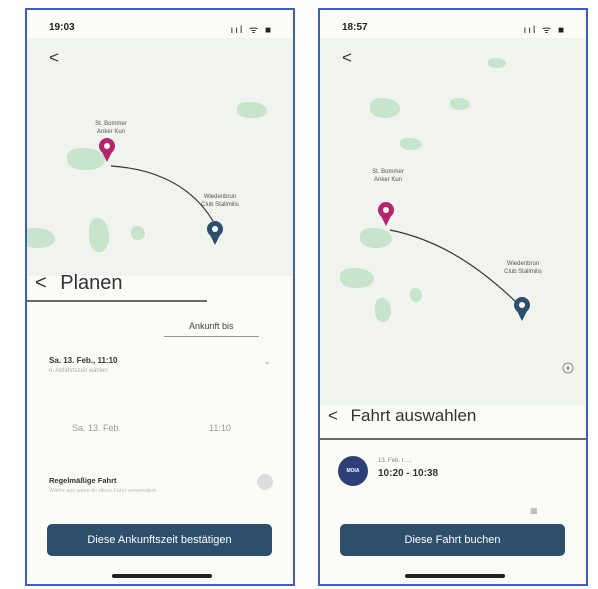 The image size is (598, 589). What do you see at coordinates (452, 540) in the screenshot?
I see `book-ride-button: Diese Fahrt buchen` at bounding box center [452, 540].